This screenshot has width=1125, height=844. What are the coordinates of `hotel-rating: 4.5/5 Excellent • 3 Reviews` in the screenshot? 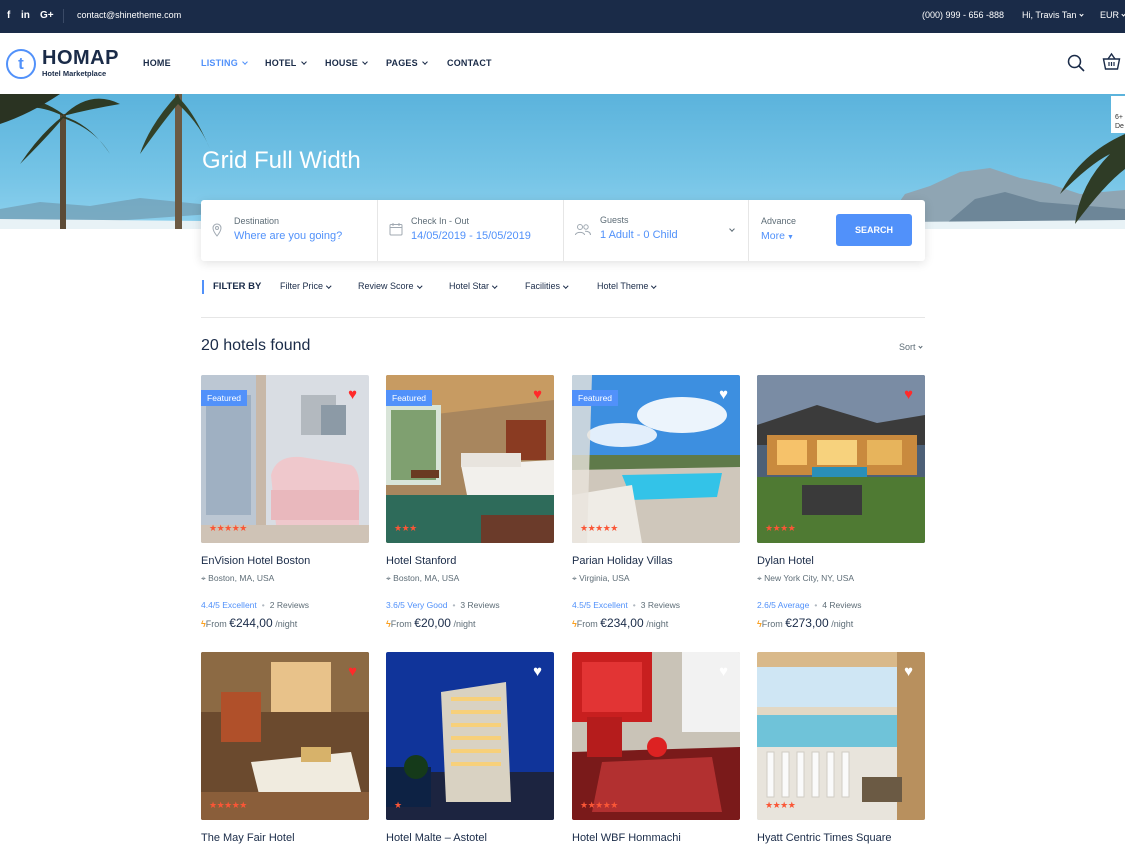 It's located at (626, 605).